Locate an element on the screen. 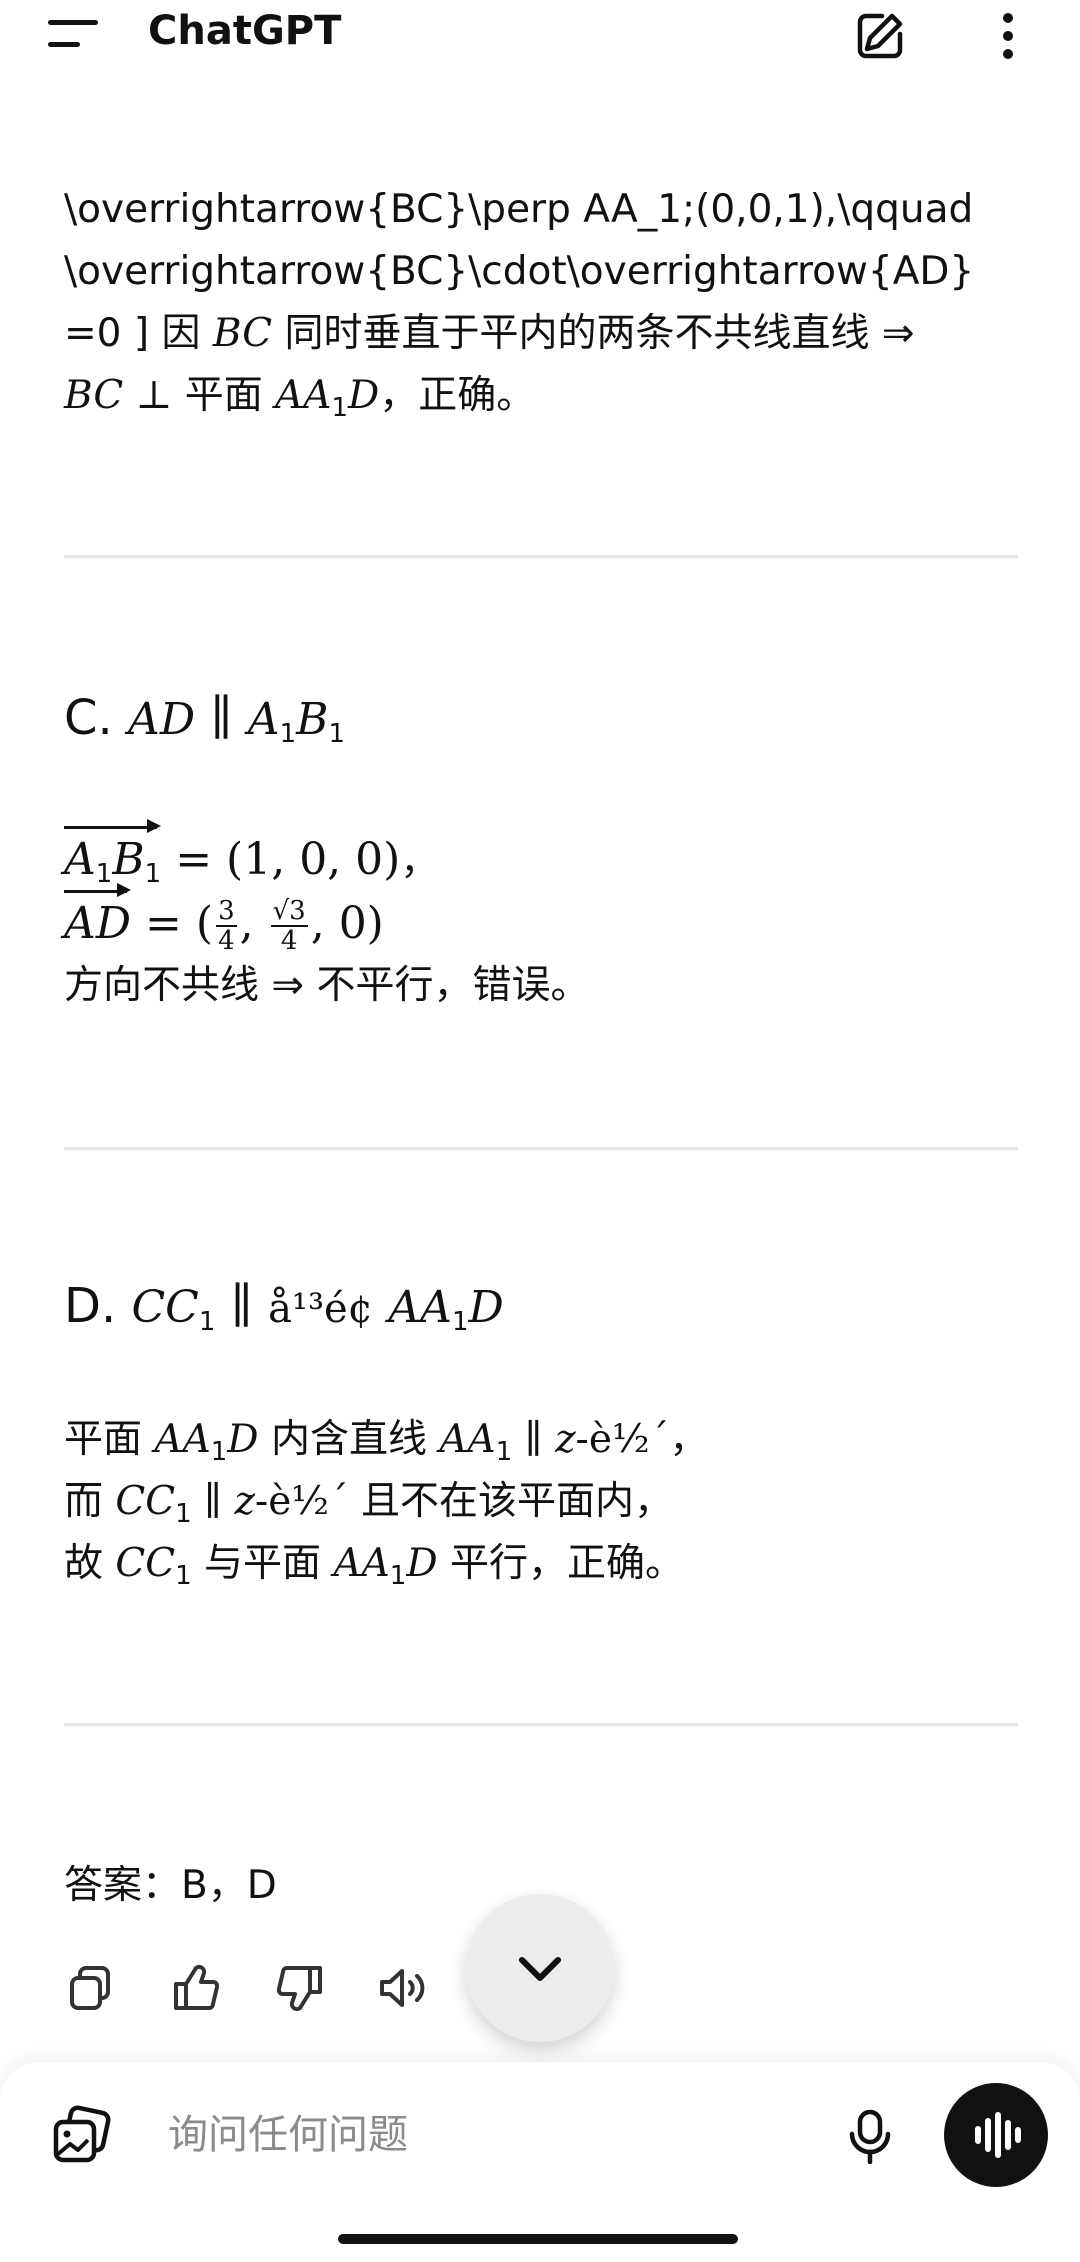 This screenshot has width=1080, height=2262. voice-mode-button is located at coordinates (996, 2135).